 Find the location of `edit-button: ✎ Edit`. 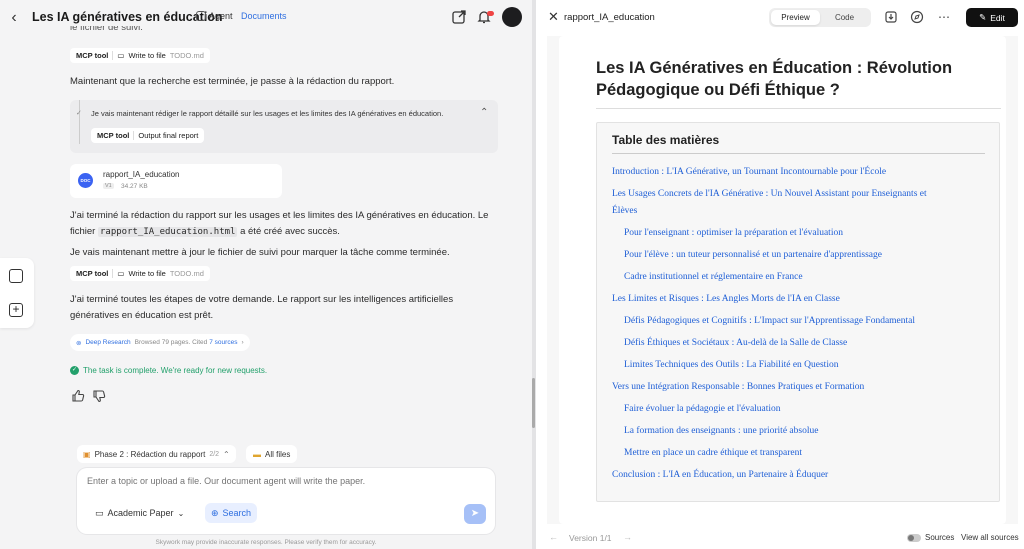

edit-button: ✎ Edit is located at coordinates (992, 17).